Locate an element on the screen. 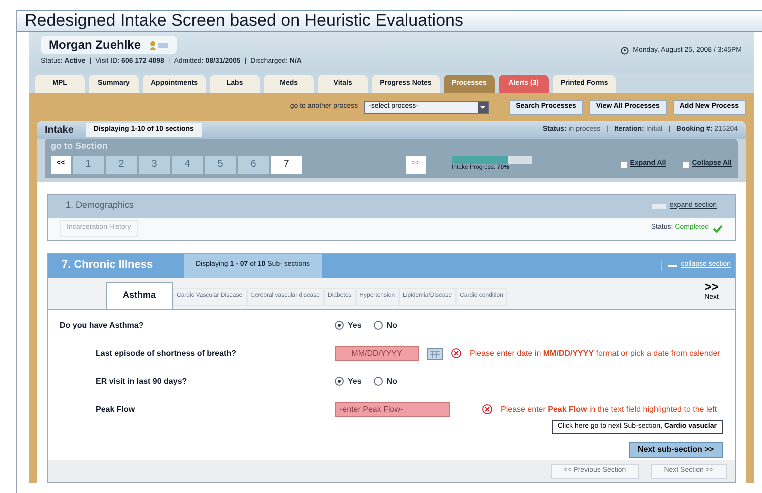 The width and height of the screenshot is (762, 493). slide-title: Redesigned Intake Screen based on Heuristic Evaluations is located at coordinates (389, 21).